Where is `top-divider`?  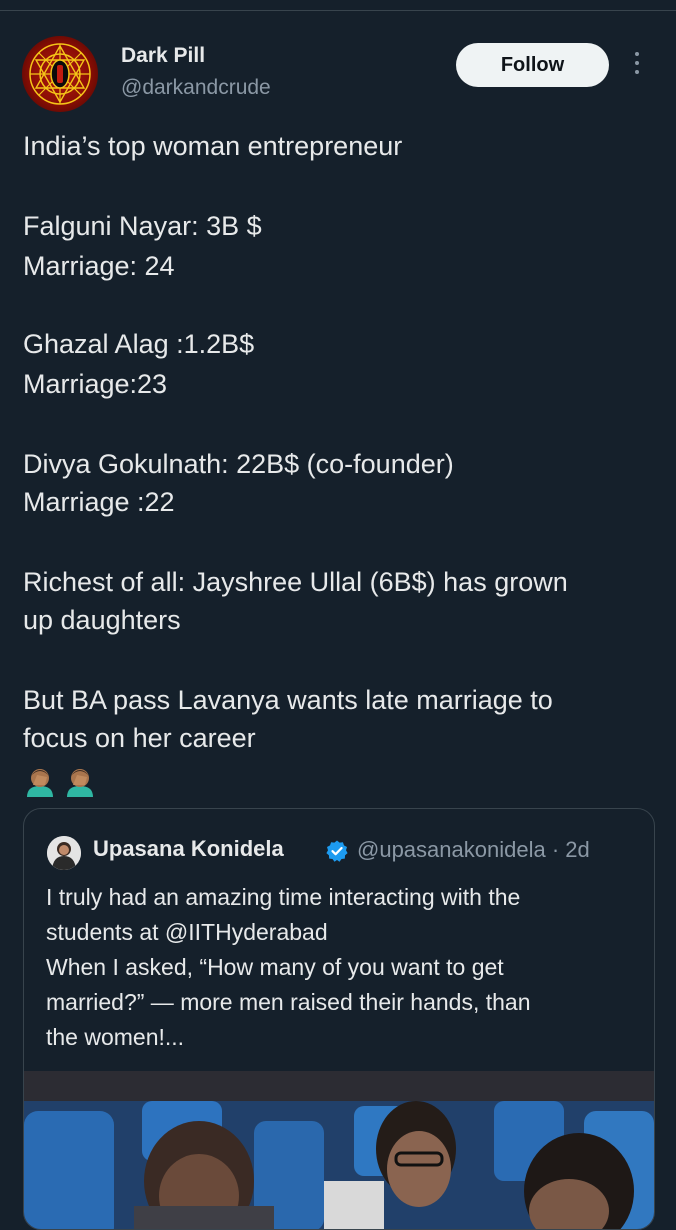
top-divider is located at coordinates (338, 10).